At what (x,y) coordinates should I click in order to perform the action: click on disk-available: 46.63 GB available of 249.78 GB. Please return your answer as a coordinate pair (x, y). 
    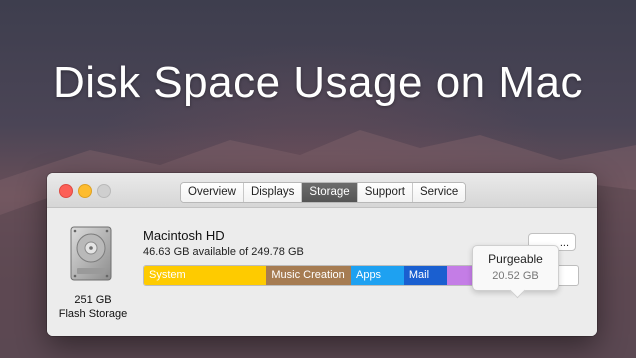
    Looking at the image, I should click on (223, 252).